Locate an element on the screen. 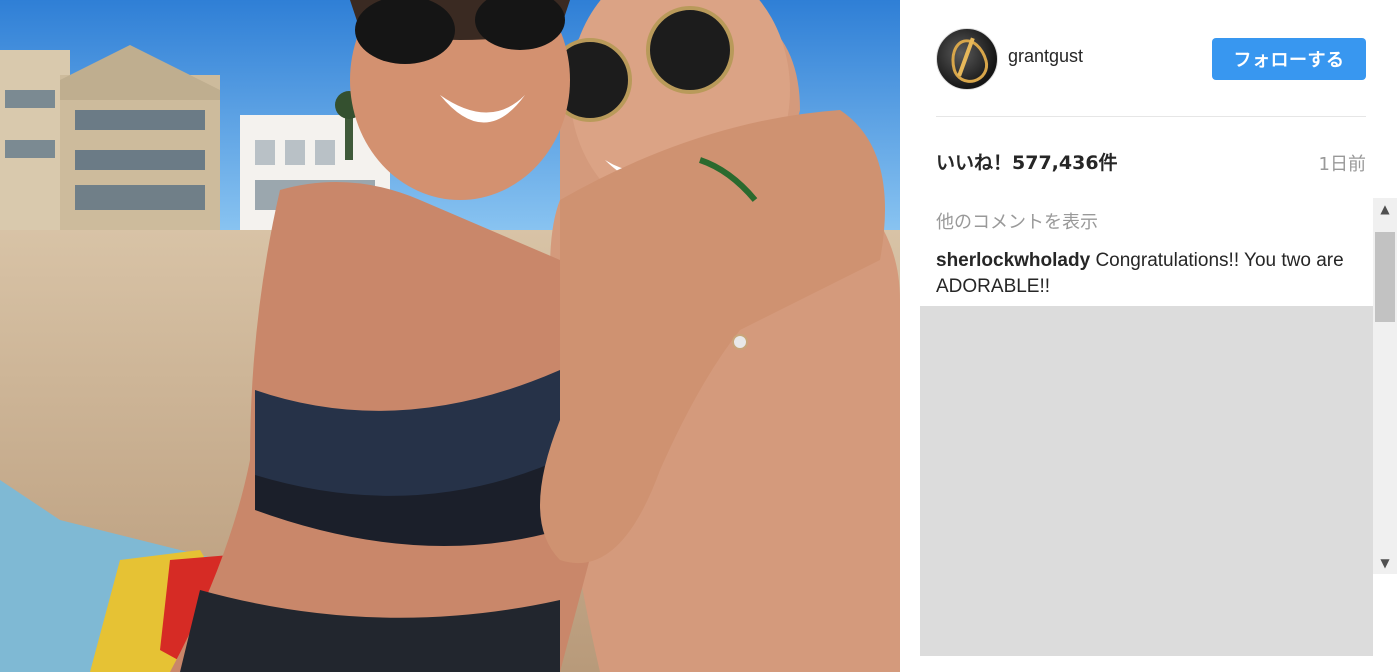  scroll-up-icon: ▲ is located at coordinates (1385, 209).